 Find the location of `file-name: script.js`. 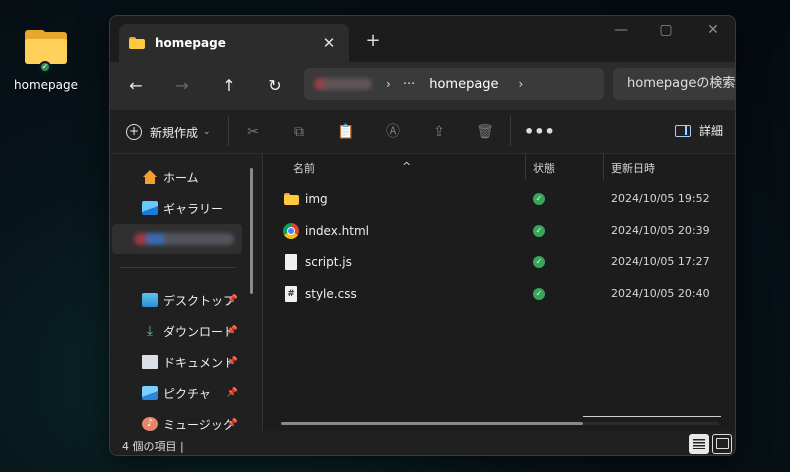

file-name: script.js is located at coordinates (328, 262).